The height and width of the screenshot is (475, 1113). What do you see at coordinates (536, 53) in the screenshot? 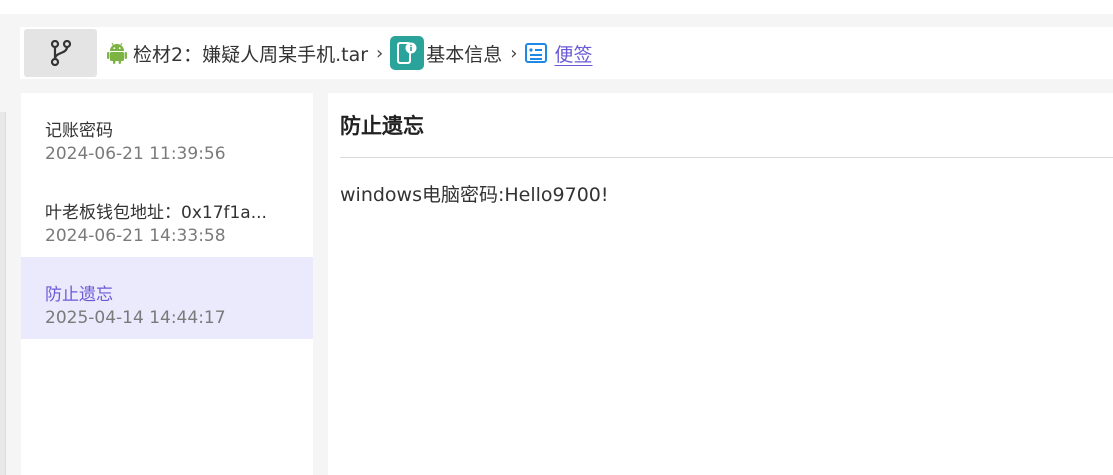
I see `note-icon` at bounding box center [536, 53].